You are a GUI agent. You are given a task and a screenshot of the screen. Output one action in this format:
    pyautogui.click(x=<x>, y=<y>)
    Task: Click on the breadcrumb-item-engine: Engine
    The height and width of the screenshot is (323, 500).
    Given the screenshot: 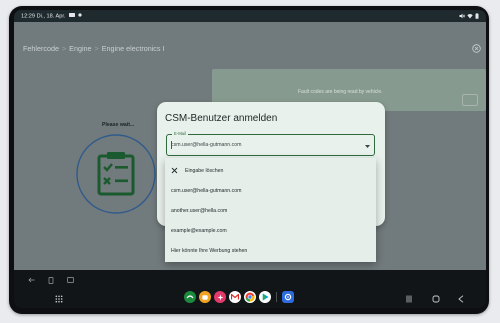 What is the action you would take?
    pyautogui.click(x=80, y=48)
    